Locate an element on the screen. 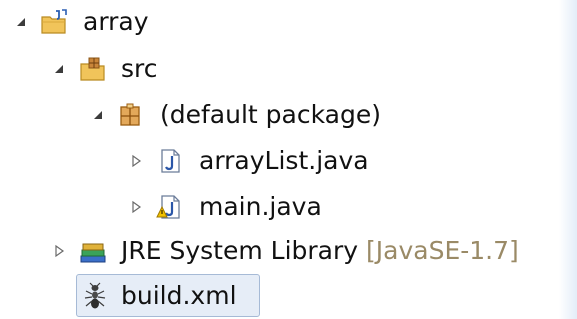  tree-item-project: array is located at coordinates (100, 22).